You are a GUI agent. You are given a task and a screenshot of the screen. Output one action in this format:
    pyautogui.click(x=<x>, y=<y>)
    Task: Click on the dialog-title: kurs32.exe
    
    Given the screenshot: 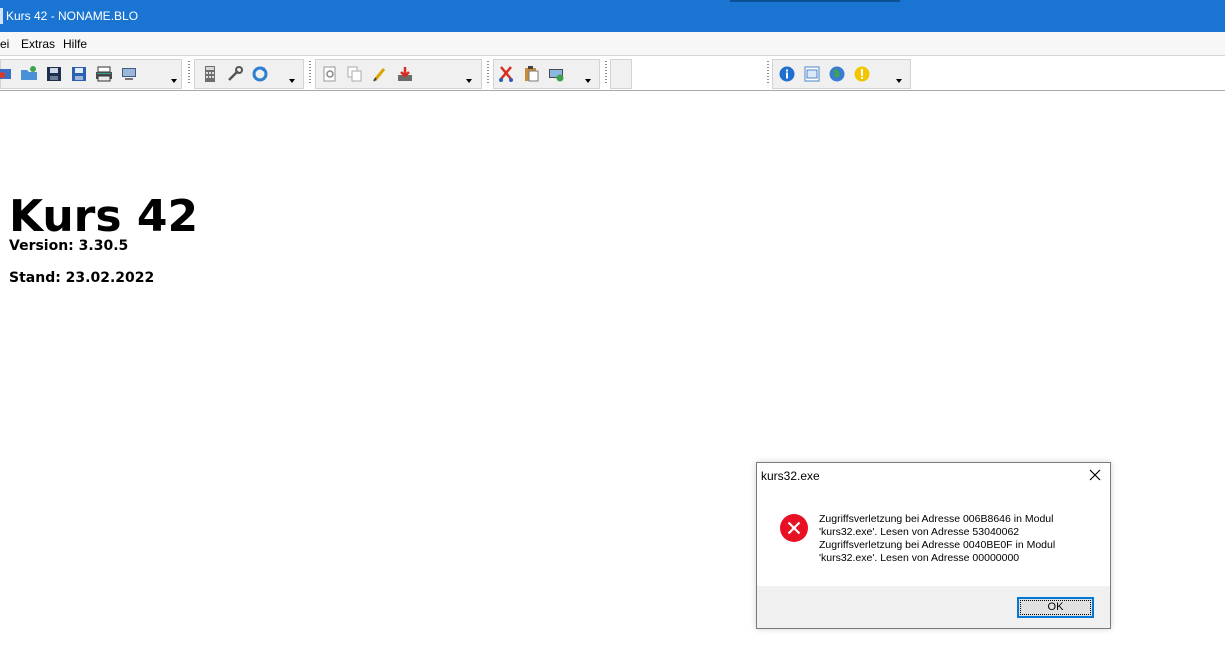 What is the action you would take?
    pyautogui.click(x=790, y=476)
    